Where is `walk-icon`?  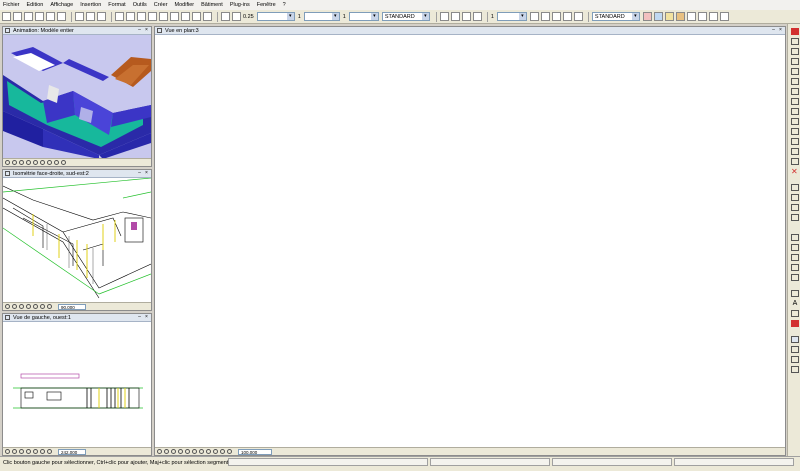 walk-icon is located at coordinates (42, 162).